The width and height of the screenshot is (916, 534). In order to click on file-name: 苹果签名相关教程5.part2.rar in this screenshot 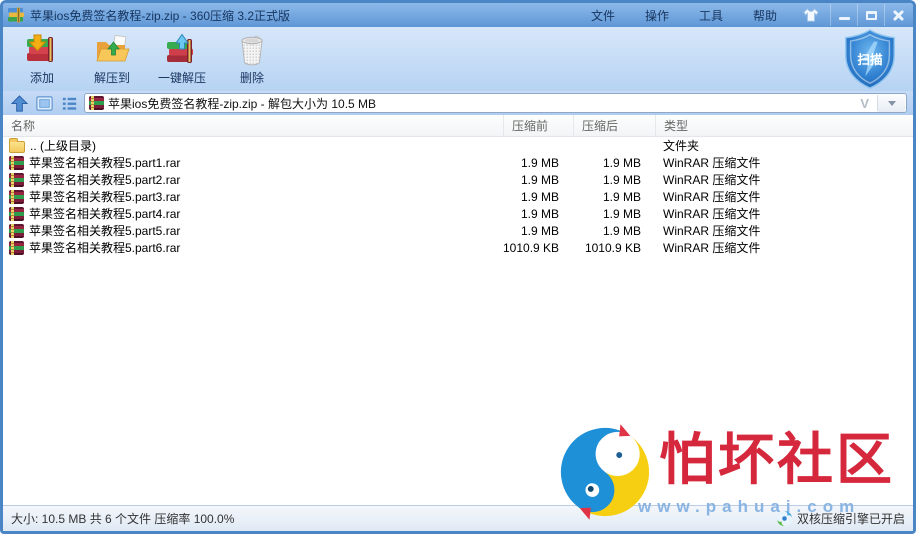, I will do `click(105, 180)`.